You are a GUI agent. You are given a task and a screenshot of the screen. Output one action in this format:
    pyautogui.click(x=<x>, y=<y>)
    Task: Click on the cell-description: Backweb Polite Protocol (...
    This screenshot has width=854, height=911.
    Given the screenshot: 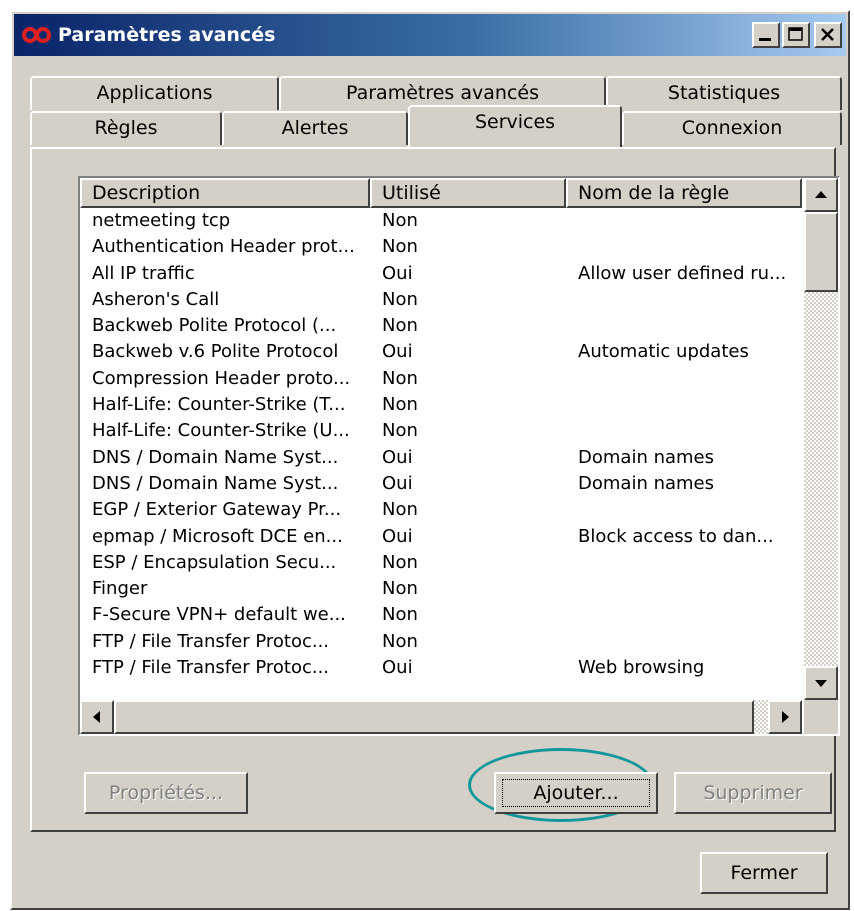 What is the action you would take?
    pyautogui.click(x=214, y=326)
    